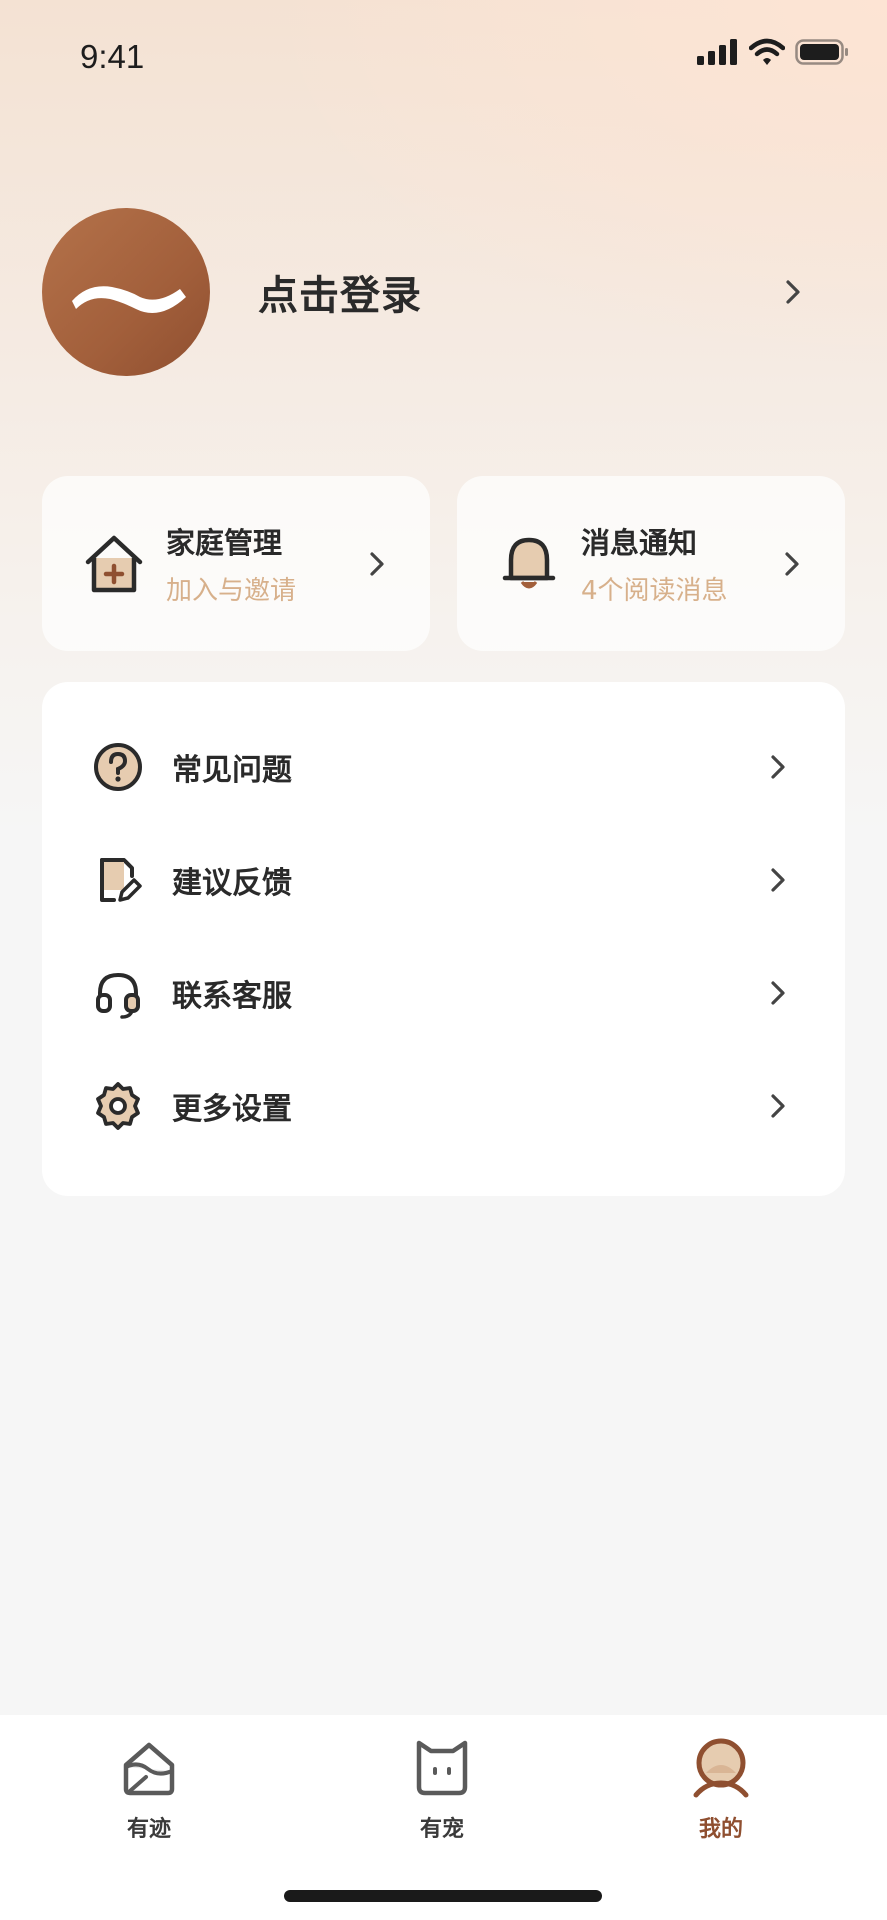 The image size is (887, 1920). Describe the element at coordinates (651, 563) in the screenshot. I see `notifications-card: 消息通知 4个阅读消息` at that location.